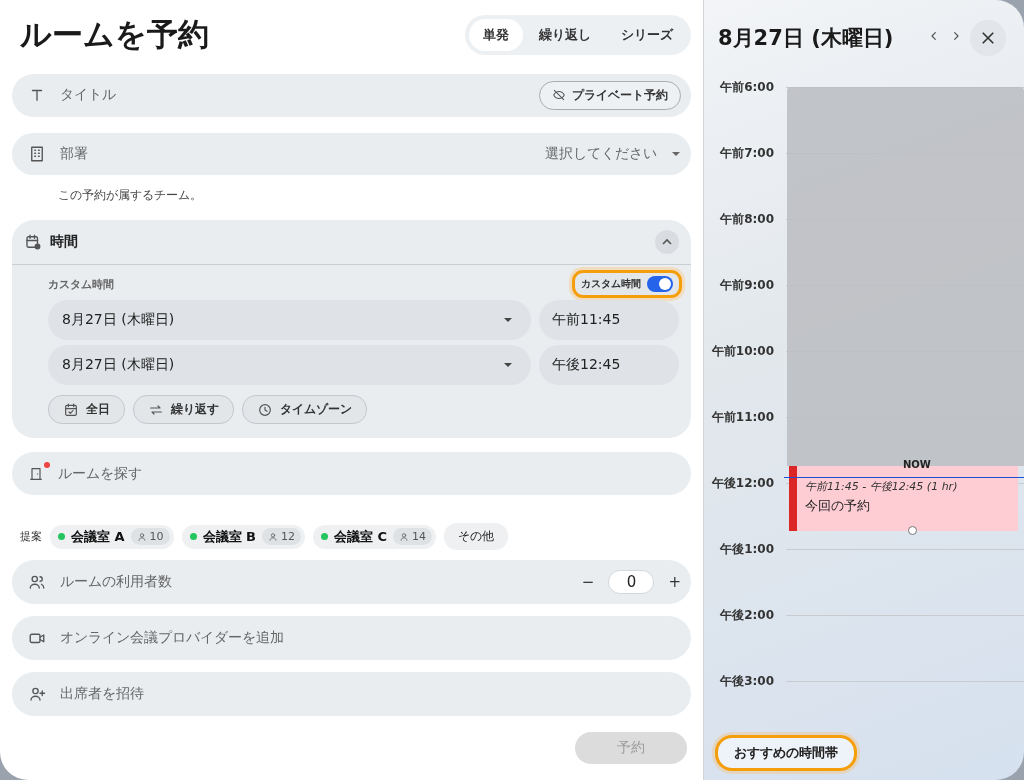 This screenshot has height=780, width=1024. I want to click on suggestions-label: 提案, so click(31, 536).